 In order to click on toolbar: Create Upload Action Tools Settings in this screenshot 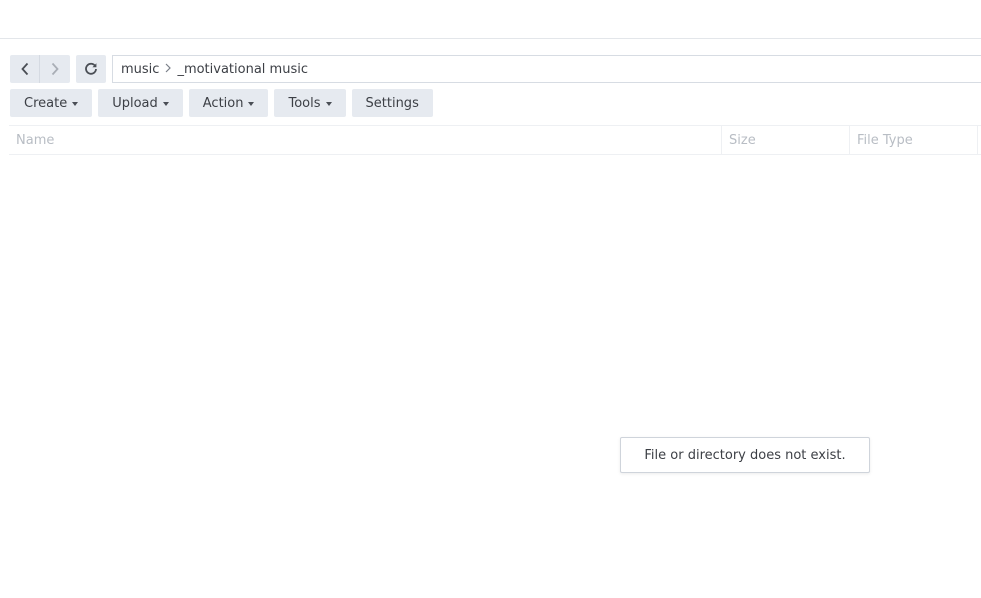, I will do `click(221, 103)`.